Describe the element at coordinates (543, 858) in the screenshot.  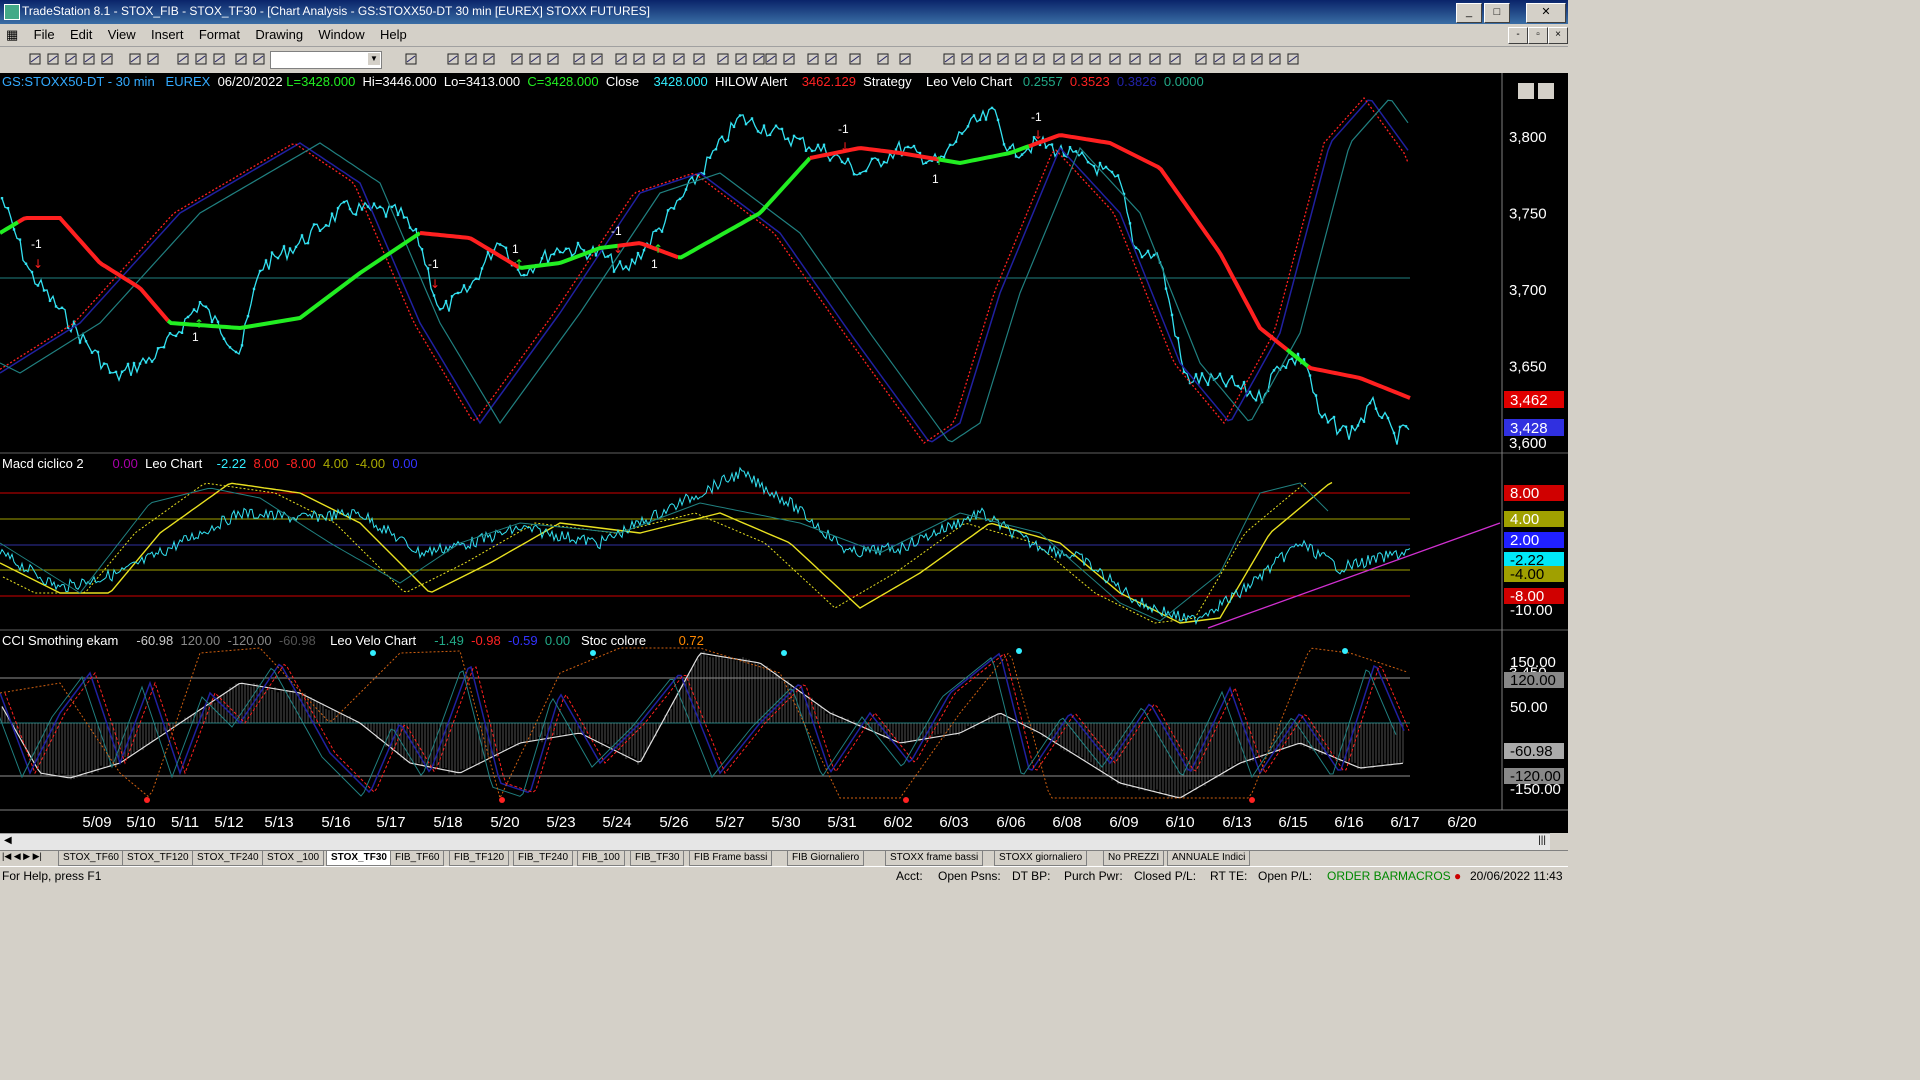
I see `tab-fib-tf240: FIB_TF240` at that location.